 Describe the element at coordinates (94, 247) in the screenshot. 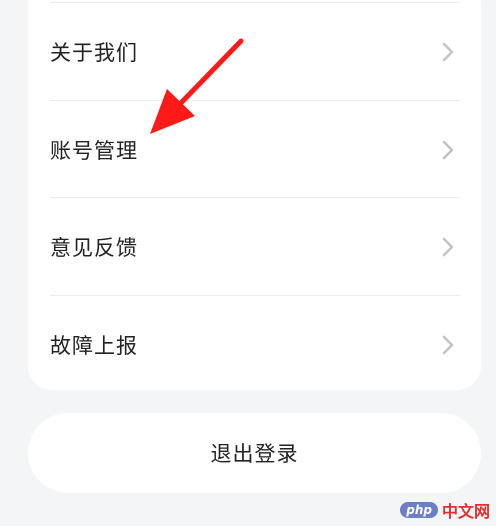

I see `menu-item-label: 意见反馈` at that location.